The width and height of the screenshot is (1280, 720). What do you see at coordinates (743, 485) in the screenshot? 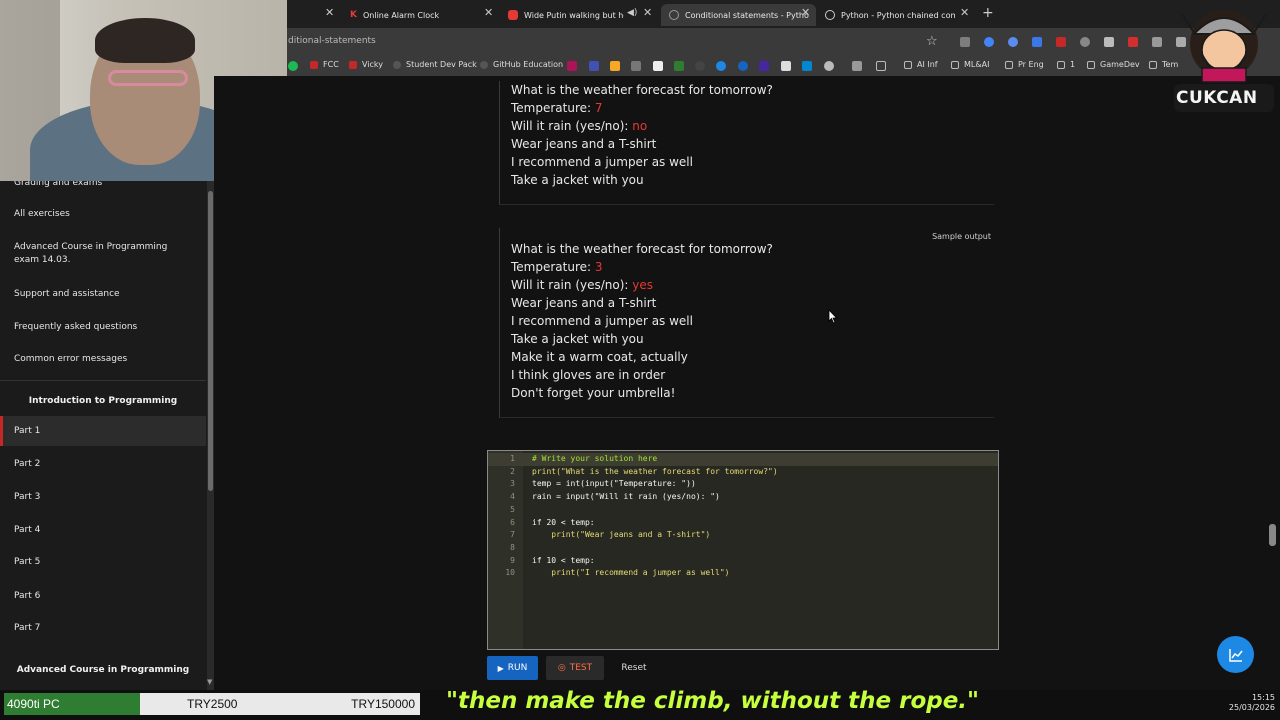
I see `code-line: 3 temp = int(input("Temperature: "))` at bounding box center [743, 485].